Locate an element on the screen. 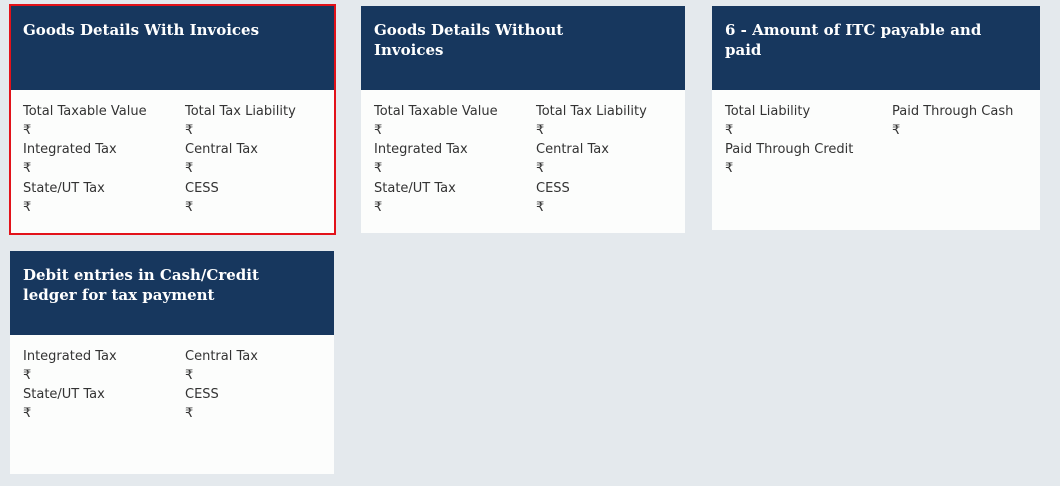  tile-title: 6 - Amount of ITC payable and paid is located at coordinates (876, 48).